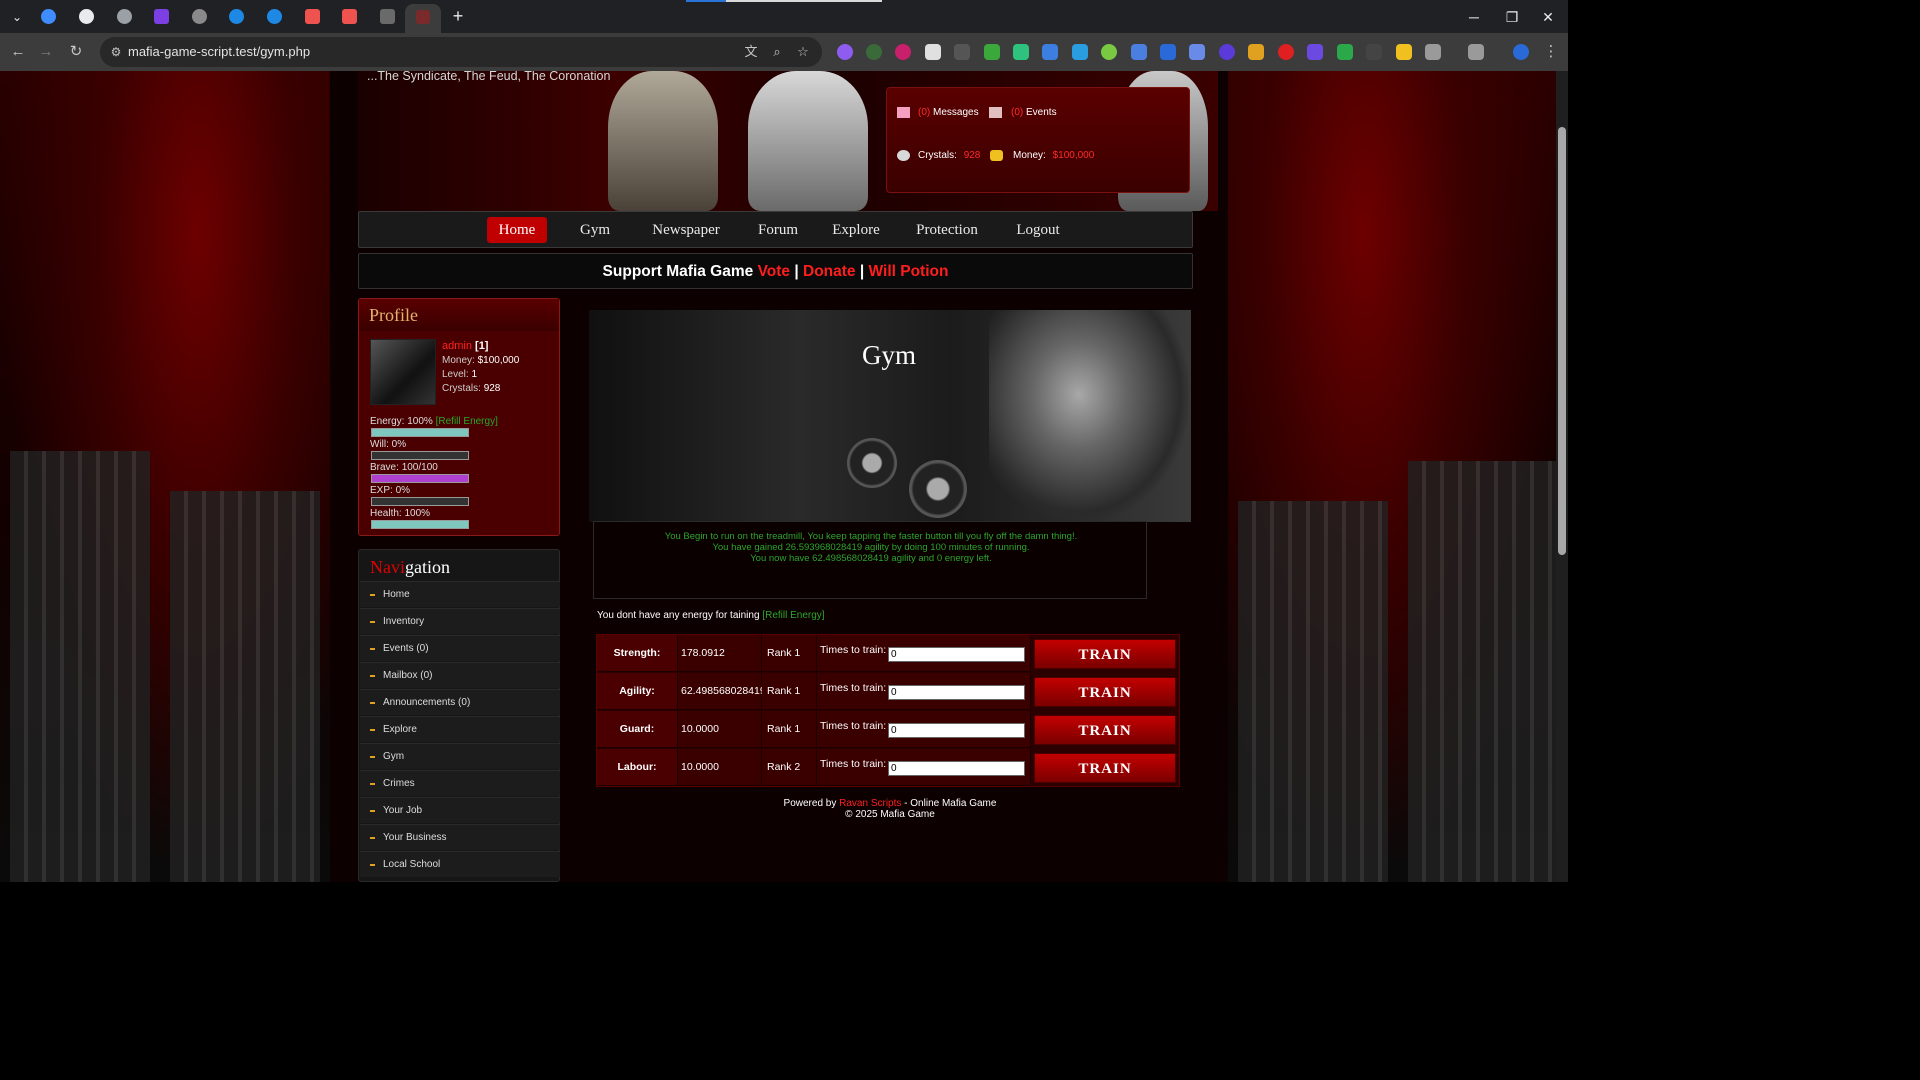 The width and height of the screenshot is (1920, 1080). Describe the element at coordinates (870, 803) in the screenshot. I see `ravan-scripts-link: Ravan Scripts` at that location.